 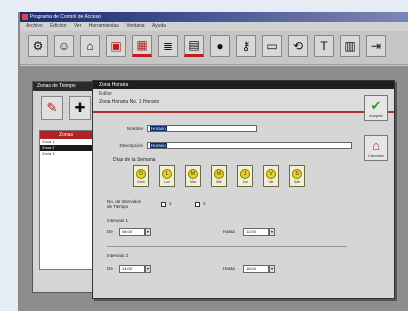 I want to click on ok-label: Aceptar, so click(x=376, y=115).